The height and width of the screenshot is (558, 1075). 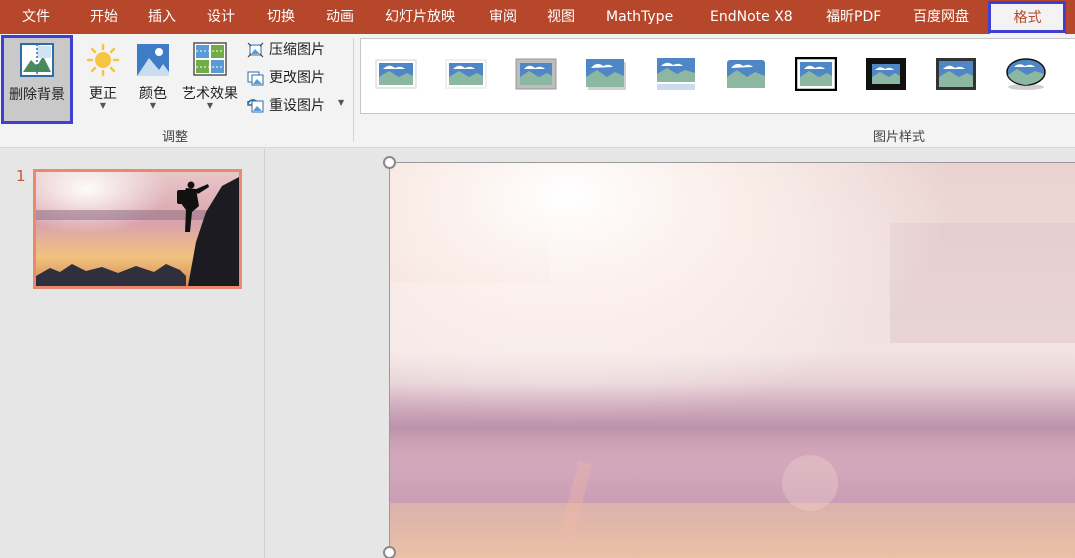 I want to click on reset-picture-label: 重设图片, so click(x=297, y=106).